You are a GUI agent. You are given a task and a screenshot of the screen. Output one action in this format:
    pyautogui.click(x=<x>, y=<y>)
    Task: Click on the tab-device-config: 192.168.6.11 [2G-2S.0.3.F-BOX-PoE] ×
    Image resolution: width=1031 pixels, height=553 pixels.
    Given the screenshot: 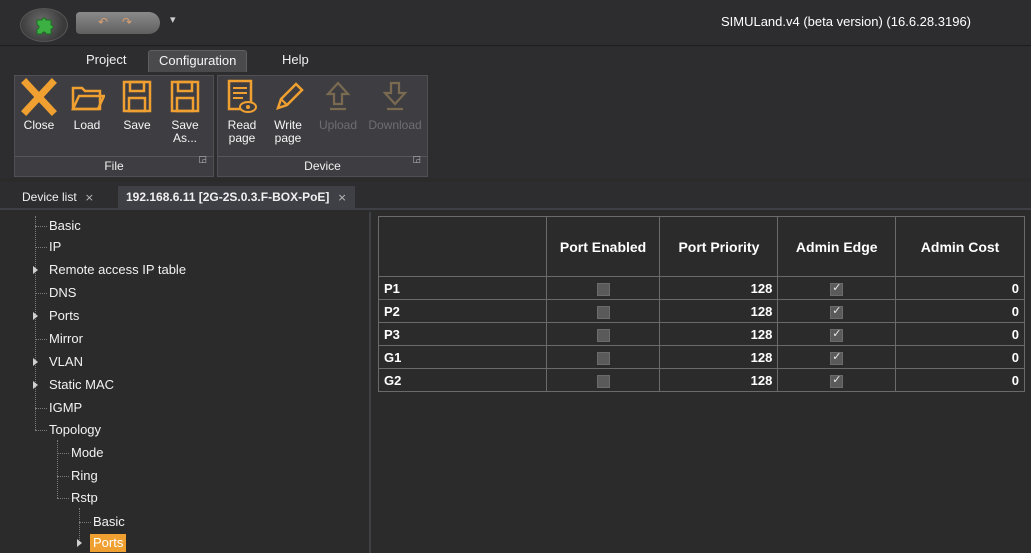 What is the action you would take?
    pyautogui.click(x=236, y=198)
    